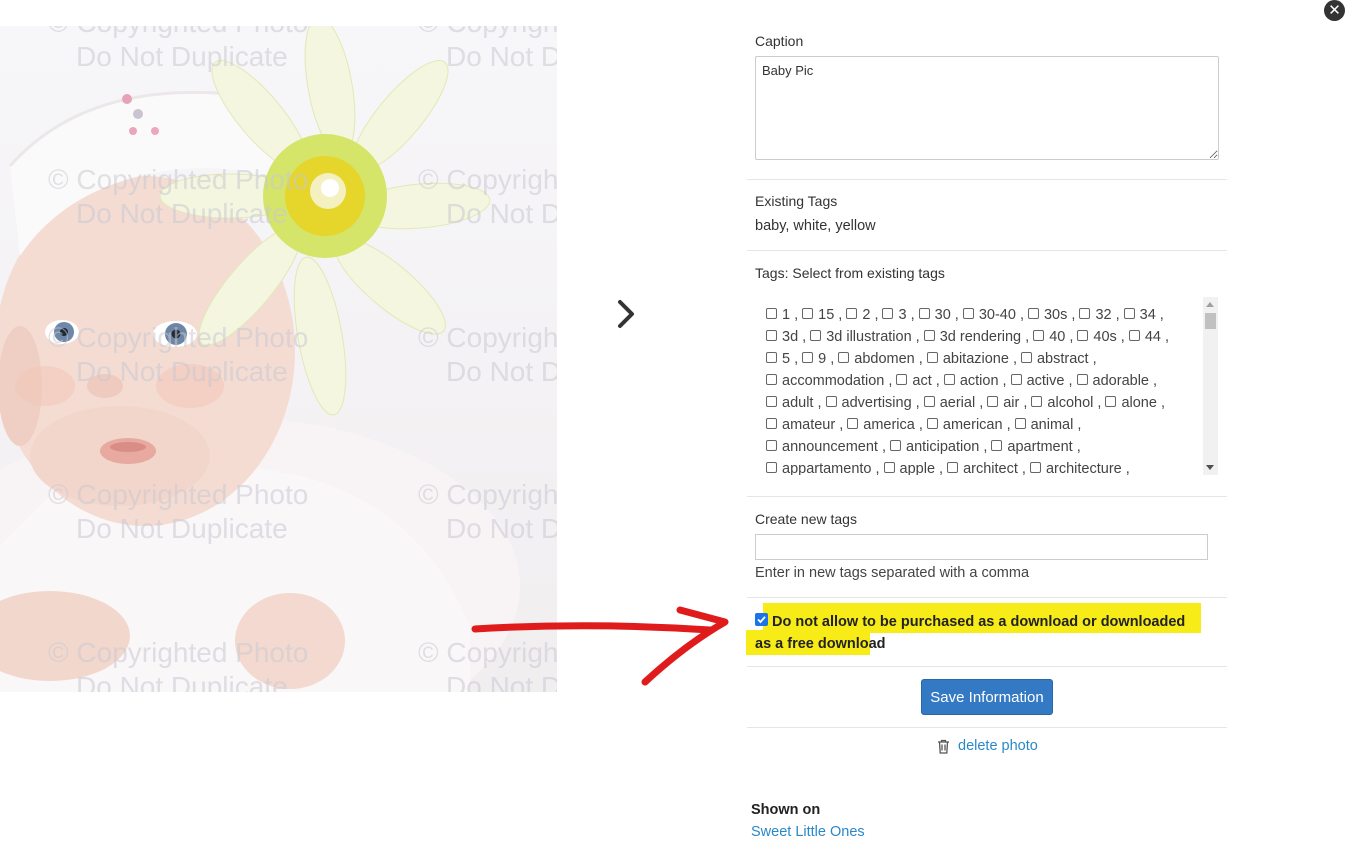  I want to click on tag-label: 44, so click(1152, 337).